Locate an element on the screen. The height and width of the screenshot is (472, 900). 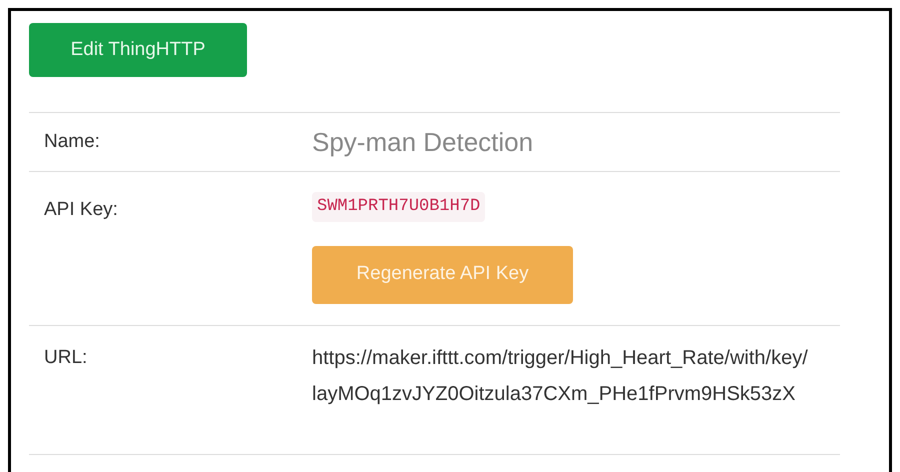
field-label: URL: is located at coordinates (65, 358).